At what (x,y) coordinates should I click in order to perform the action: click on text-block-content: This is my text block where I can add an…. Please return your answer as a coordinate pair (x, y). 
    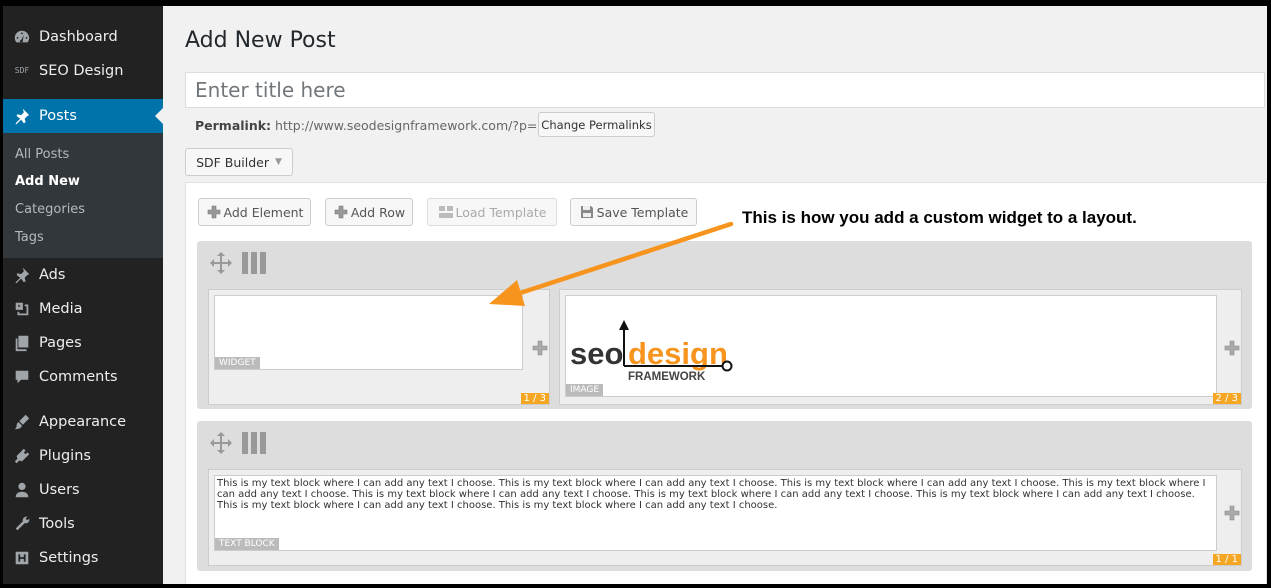
    Looking at the image, I should click on (711, 494).